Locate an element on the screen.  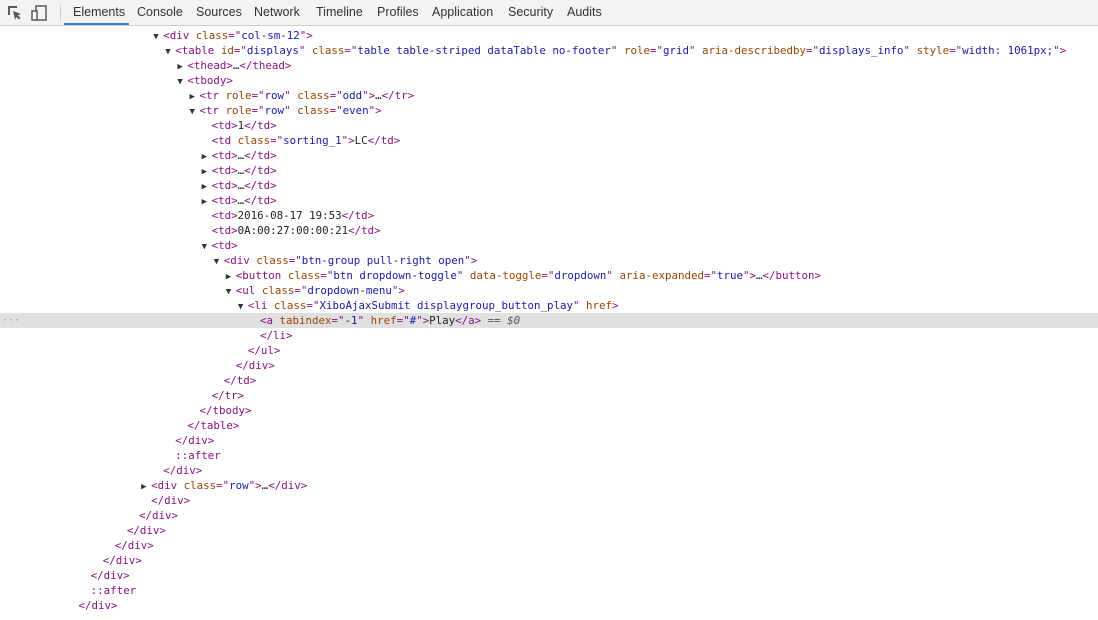
dom-node: ▼ <div class="btn-group pull-right open"> is located at coordinates (549, 260).